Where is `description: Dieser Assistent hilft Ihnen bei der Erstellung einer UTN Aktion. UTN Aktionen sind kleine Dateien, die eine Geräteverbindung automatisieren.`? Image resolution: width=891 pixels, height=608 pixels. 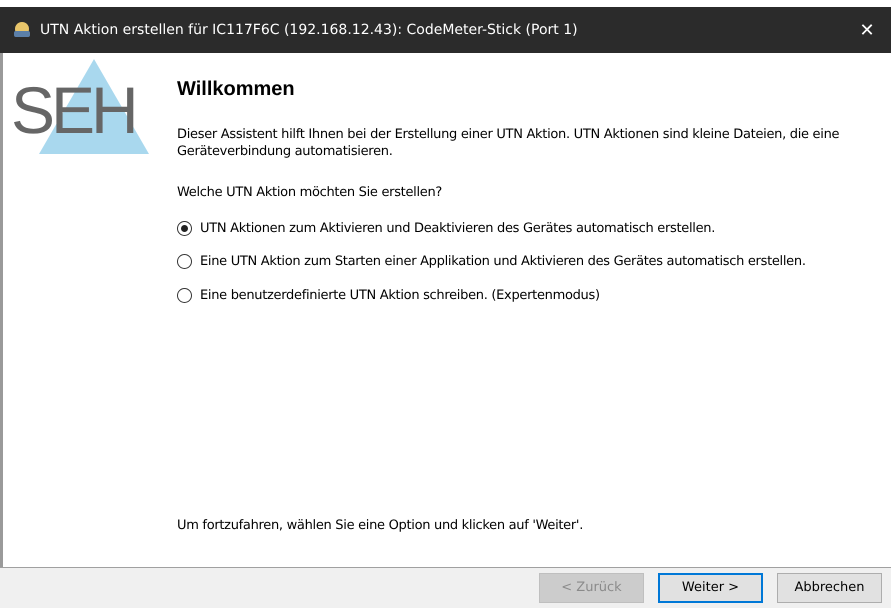 description: Dieser Assistent hilft Ihnen bei der Erstellung einer UTN Aktion. UTN Aktionen sind kleine Dateien, die eine Geräteverbindung automatisieren. is located at coordinates (508, 143).